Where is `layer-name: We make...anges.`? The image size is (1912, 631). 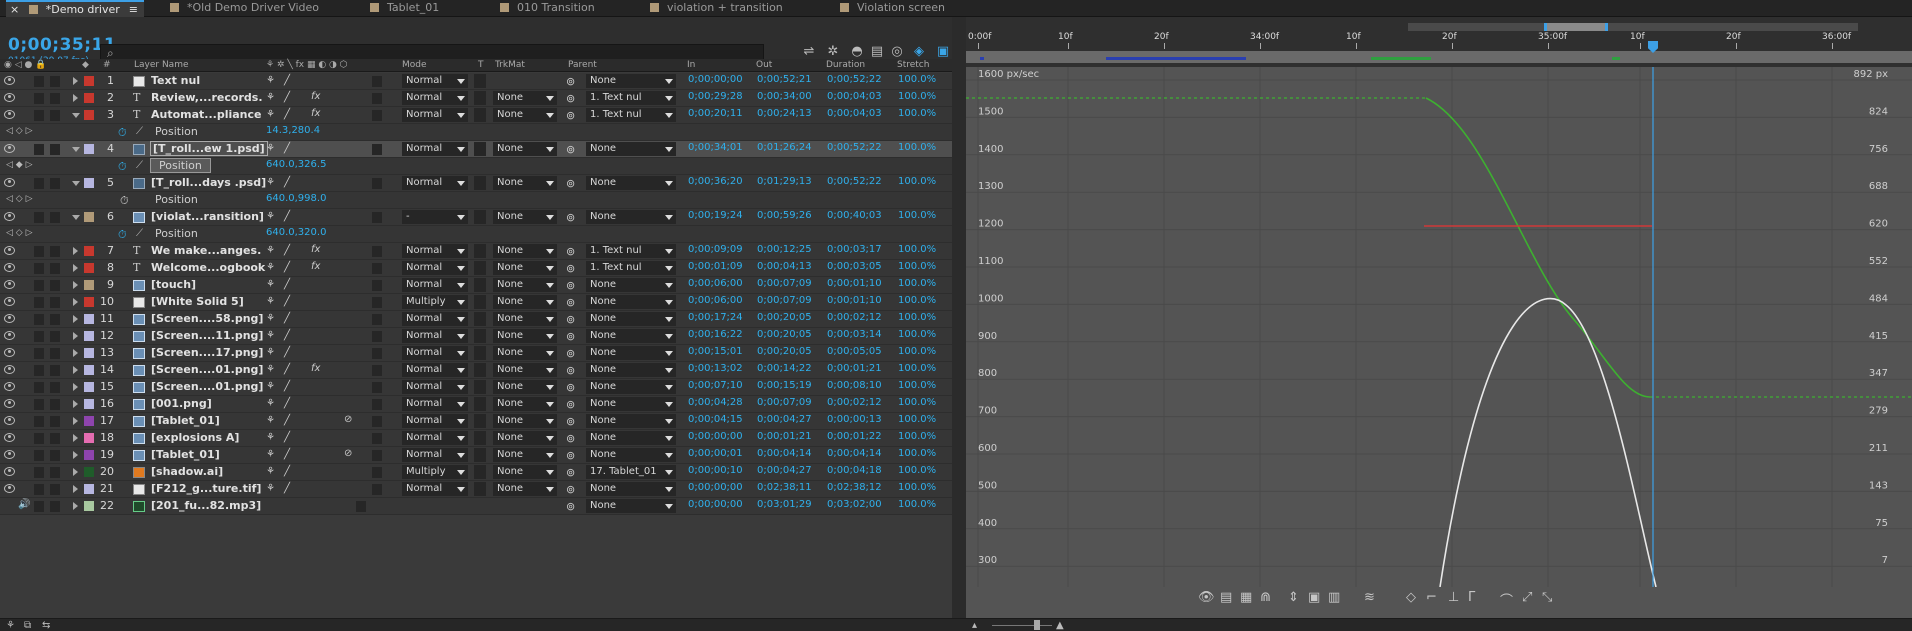
layer-name: We make...anges. is located at coordinates (206, 250).